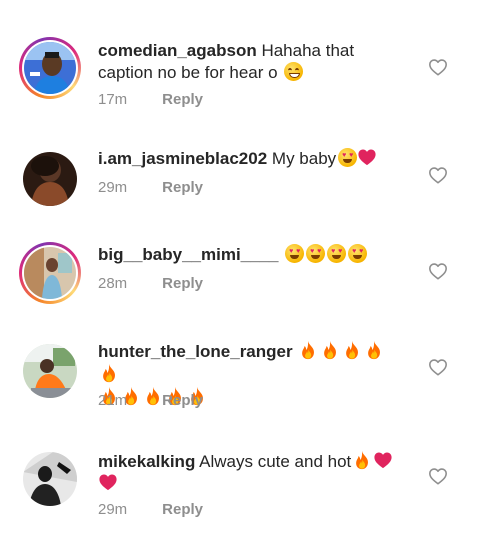 The height and width of the screenshot is (544, 480). I want to click on comment-username: big__baby__mimi____, so click(188, 254).